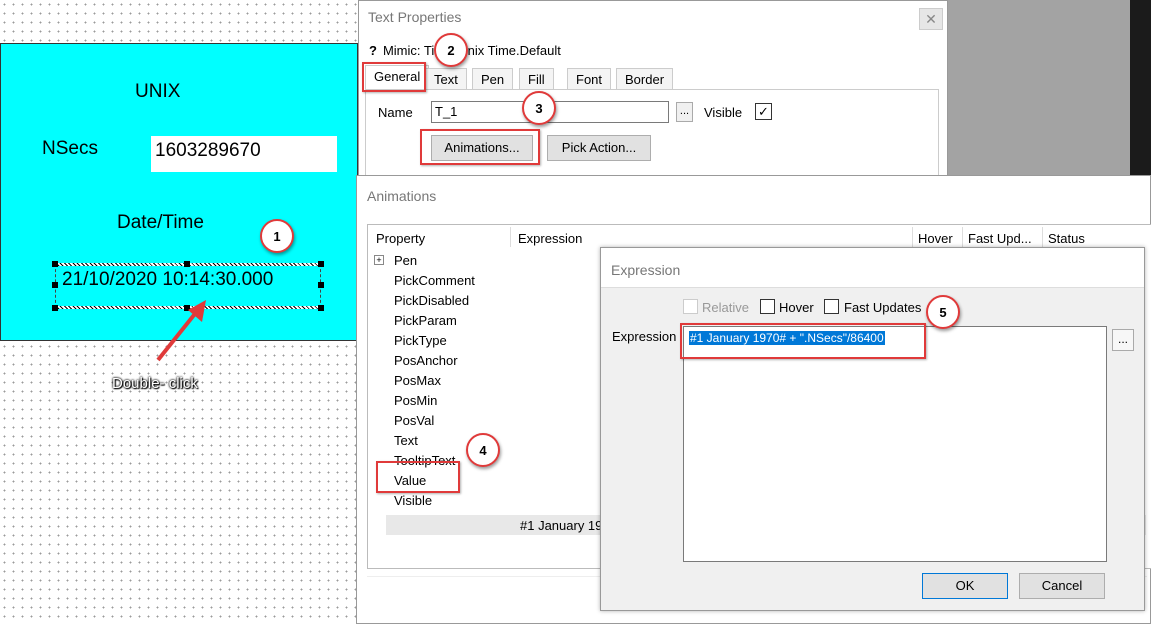  Describe the element at coordinates (561, 525) in the screenshot. I see `value-expression-cell: #1 January 19` at that location.